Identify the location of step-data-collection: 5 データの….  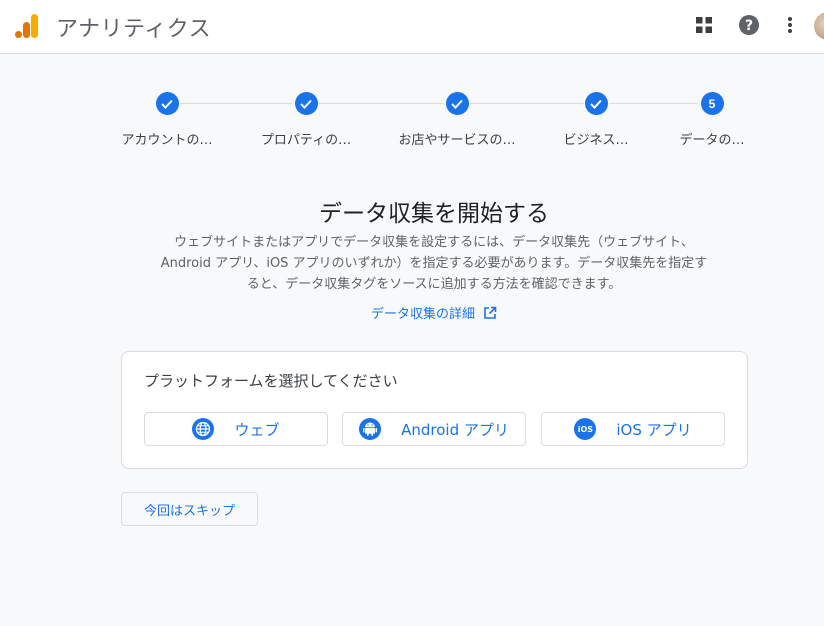
(712, 120).